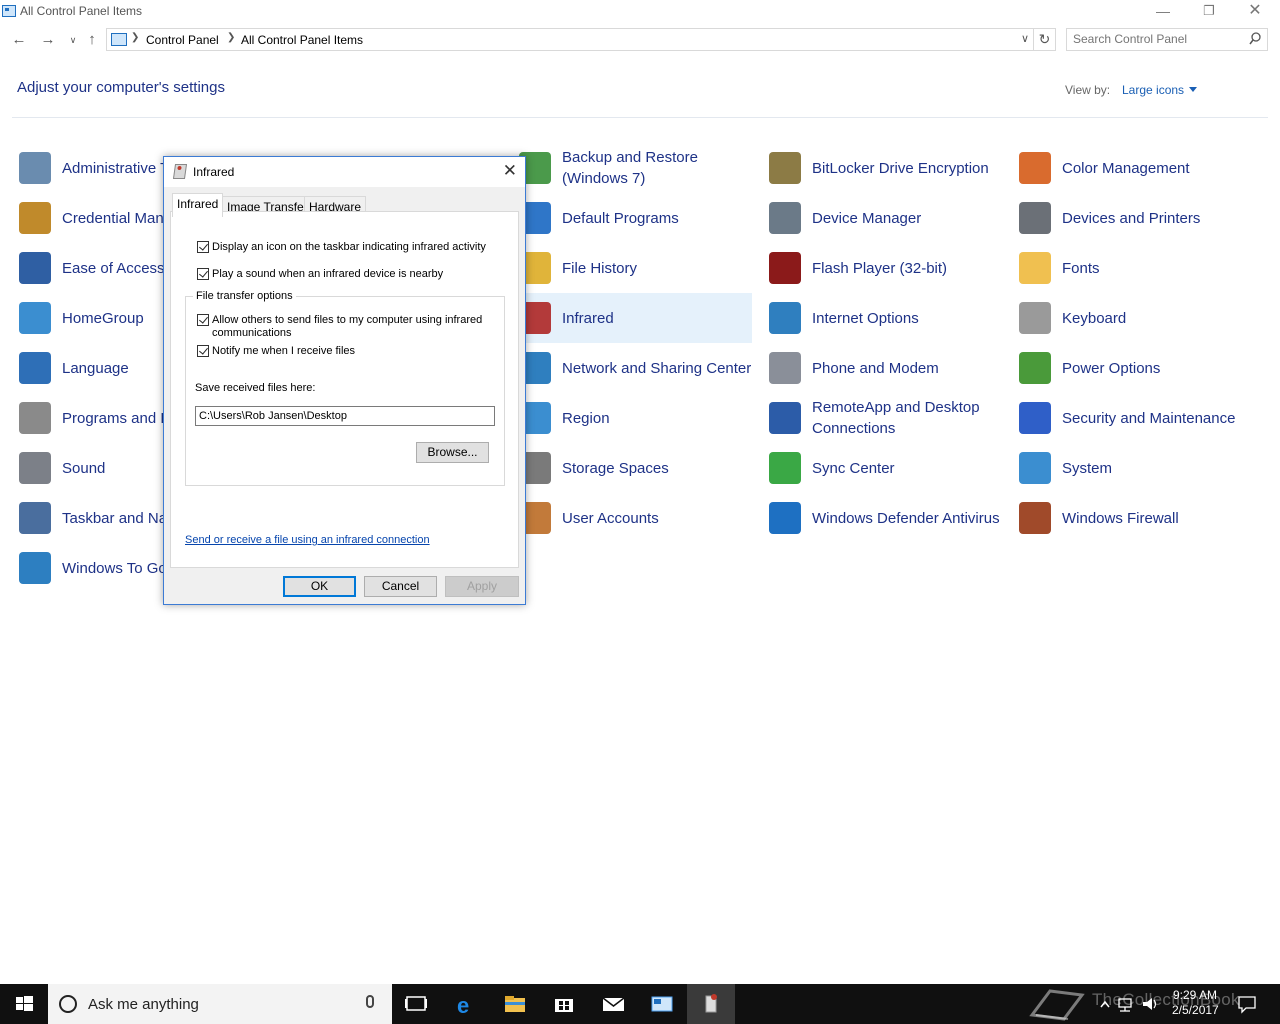 This screenshot has height=1024, width=1280. Describe the element at coordinates (1035, 268) in the screenshot. I see `fonts-icon` at that location.